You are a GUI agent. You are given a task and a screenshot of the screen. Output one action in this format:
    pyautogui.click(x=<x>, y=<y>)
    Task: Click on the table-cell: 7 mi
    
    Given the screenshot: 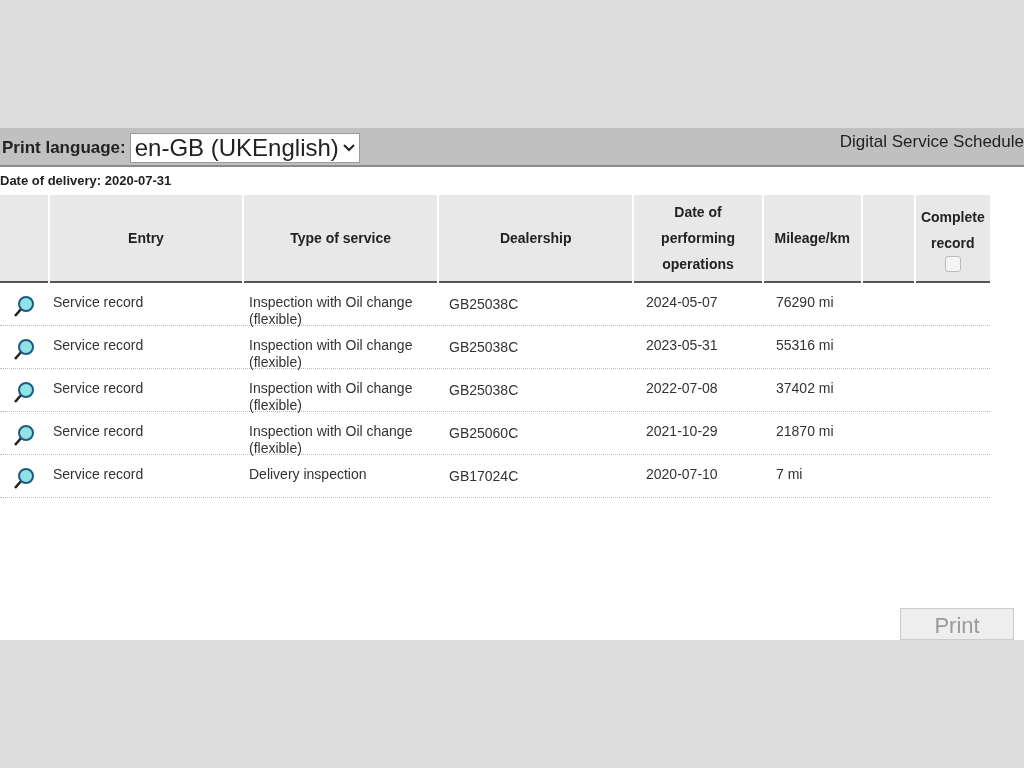 What is the action you would take?
    pyautogui.click(x=789, y=474)
    